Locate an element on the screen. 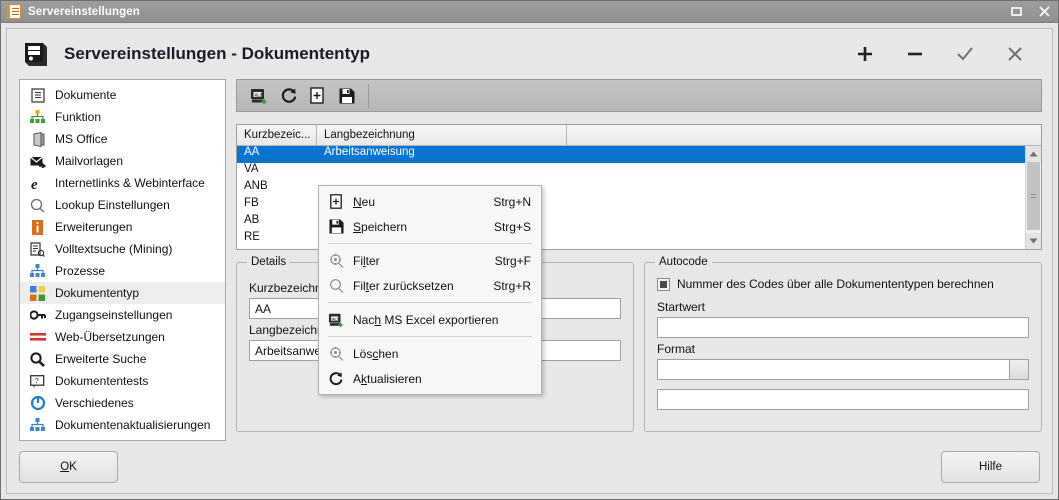  sidebar-item-label: Zugangseinstellungen is located at coordinates (114, 315).